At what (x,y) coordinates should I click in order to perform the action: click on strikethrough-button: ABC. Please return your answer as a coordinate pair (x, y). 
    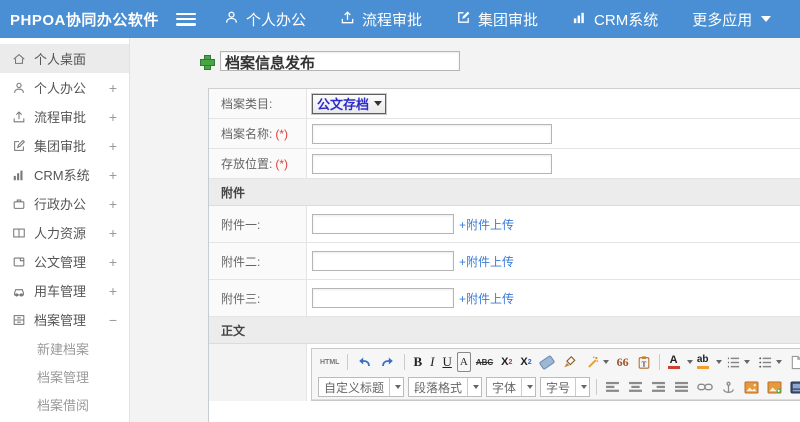
    Looking at the image, I should click on (484, 362).